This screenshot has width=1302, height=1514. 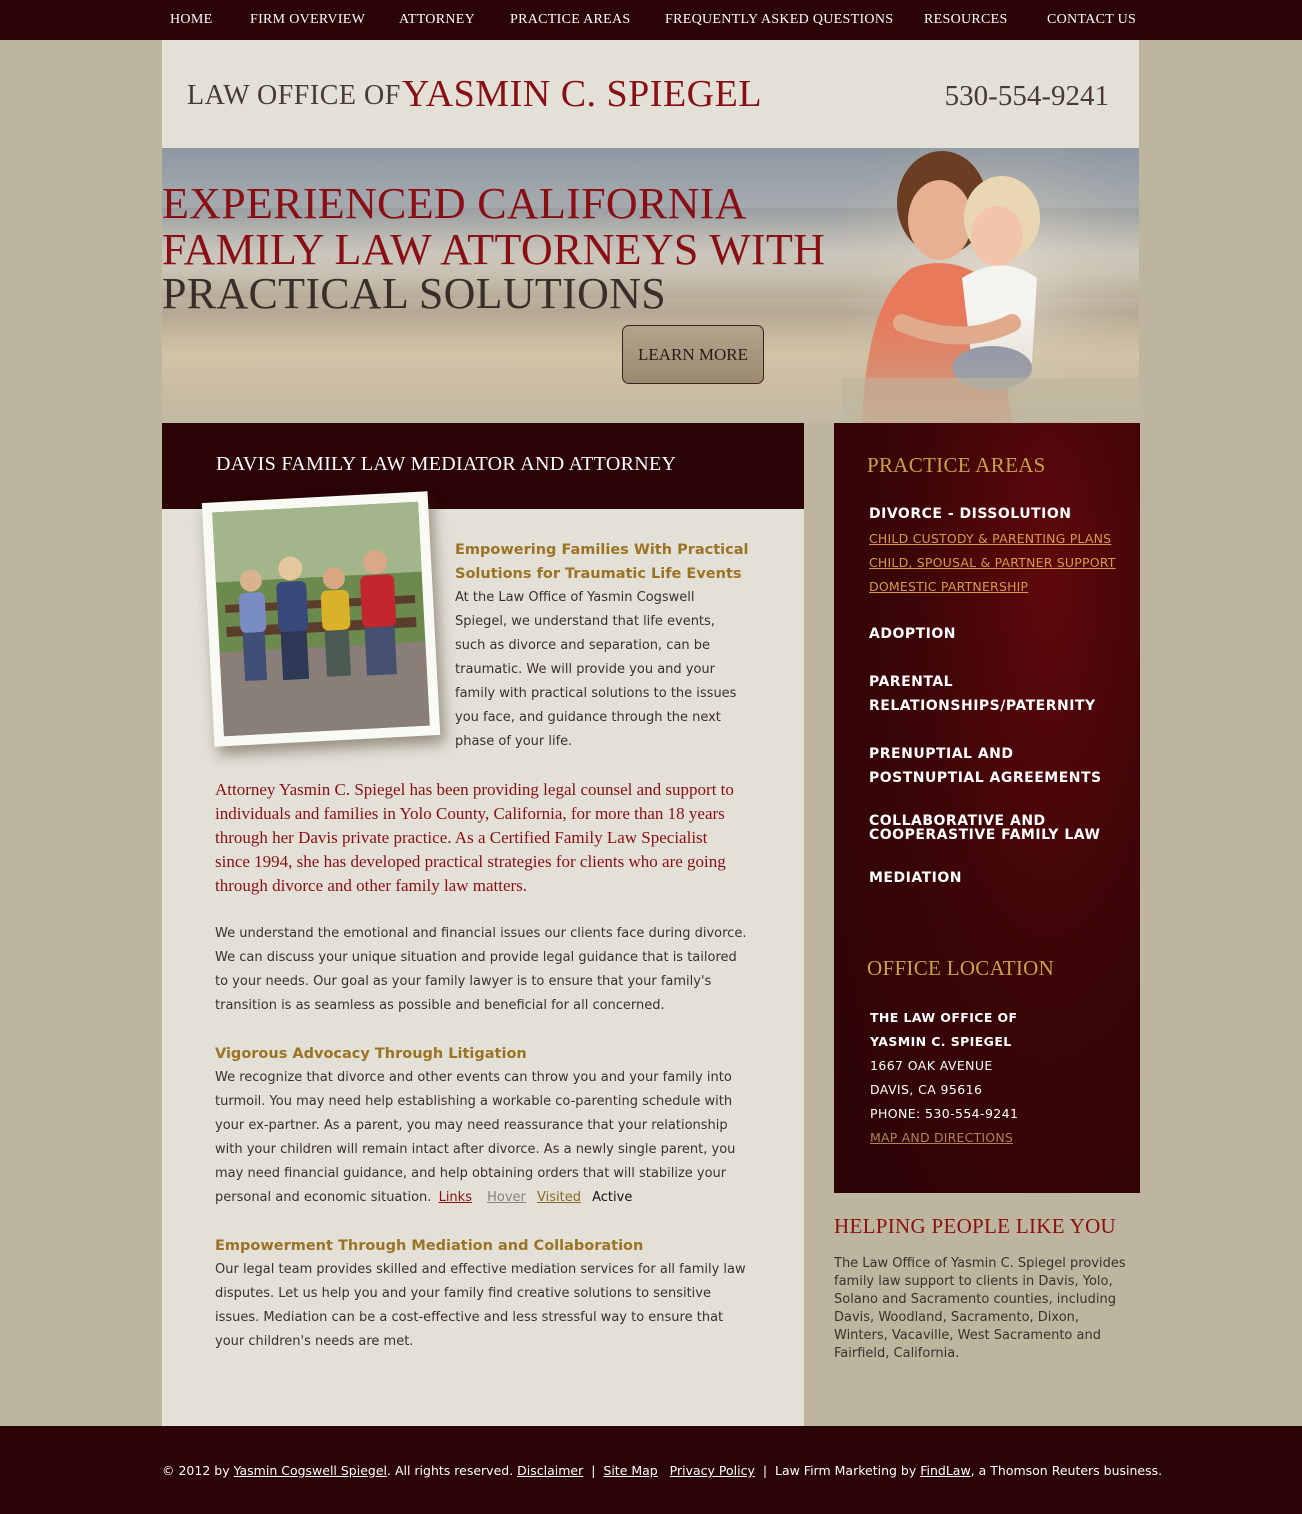 I want to click on office-street: 1667 OAK AVENUE, so click(x=931, y=1065).